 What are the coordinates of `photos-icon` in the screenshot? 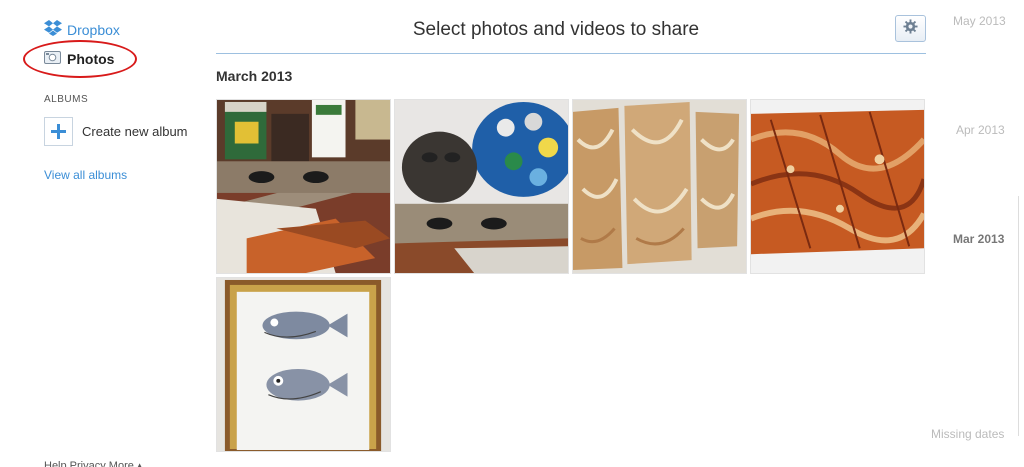 It's located at (52, 59).